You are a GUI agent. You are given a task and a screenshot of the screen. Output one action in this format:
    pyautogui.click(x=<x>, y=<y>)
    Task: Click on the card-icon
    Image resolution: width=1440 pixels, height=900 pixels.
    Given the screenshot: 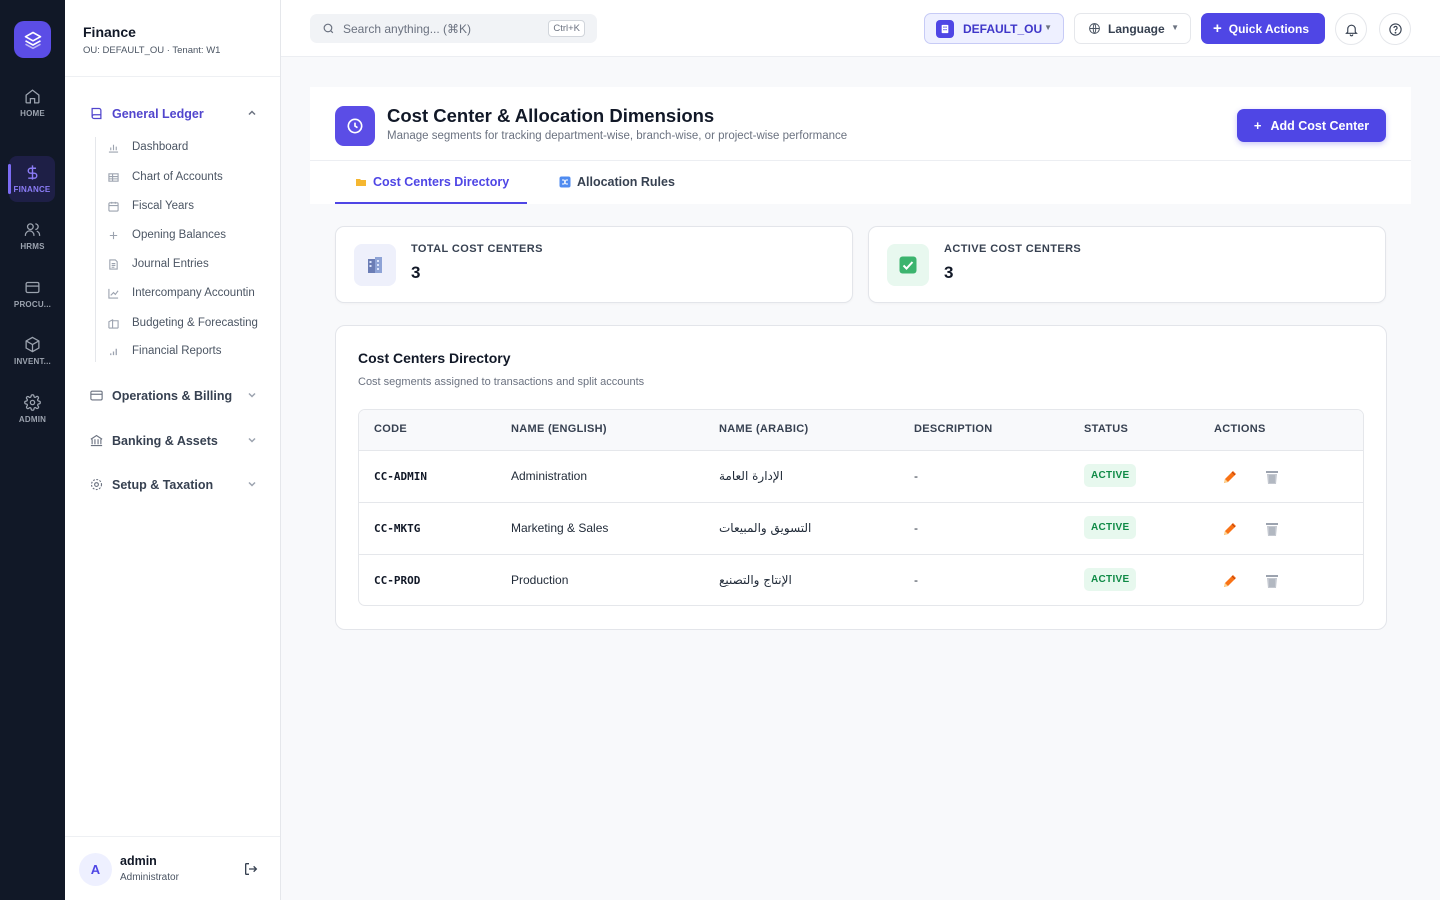 What is the action you would take?
    pyautogui.click(x=96, y=395)
    